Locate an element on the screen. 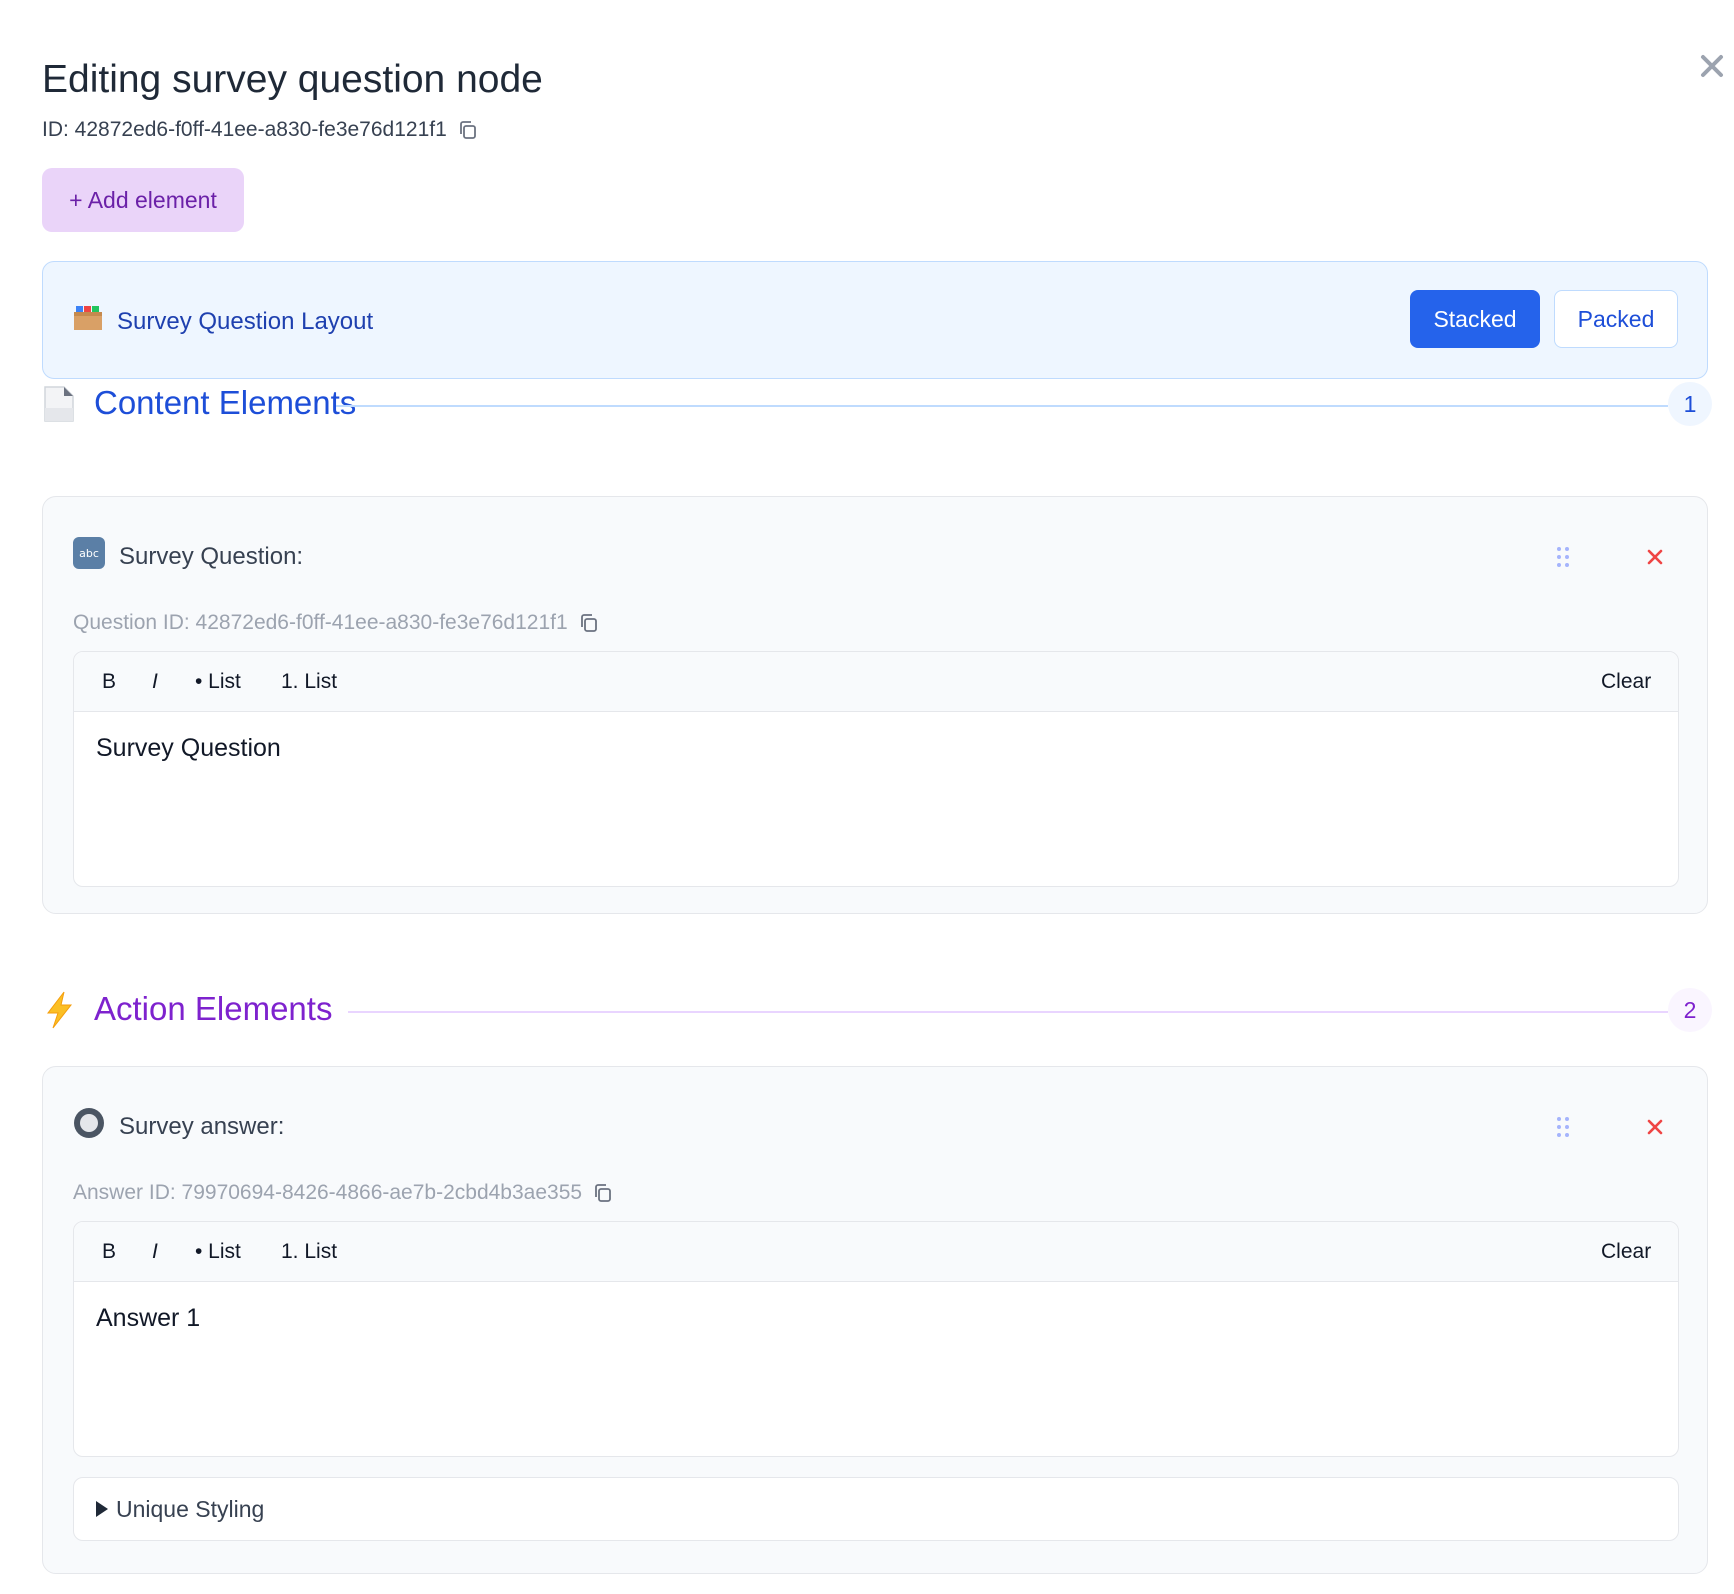  disclosure-triangle-icon is located at coordinates (102, 1509).